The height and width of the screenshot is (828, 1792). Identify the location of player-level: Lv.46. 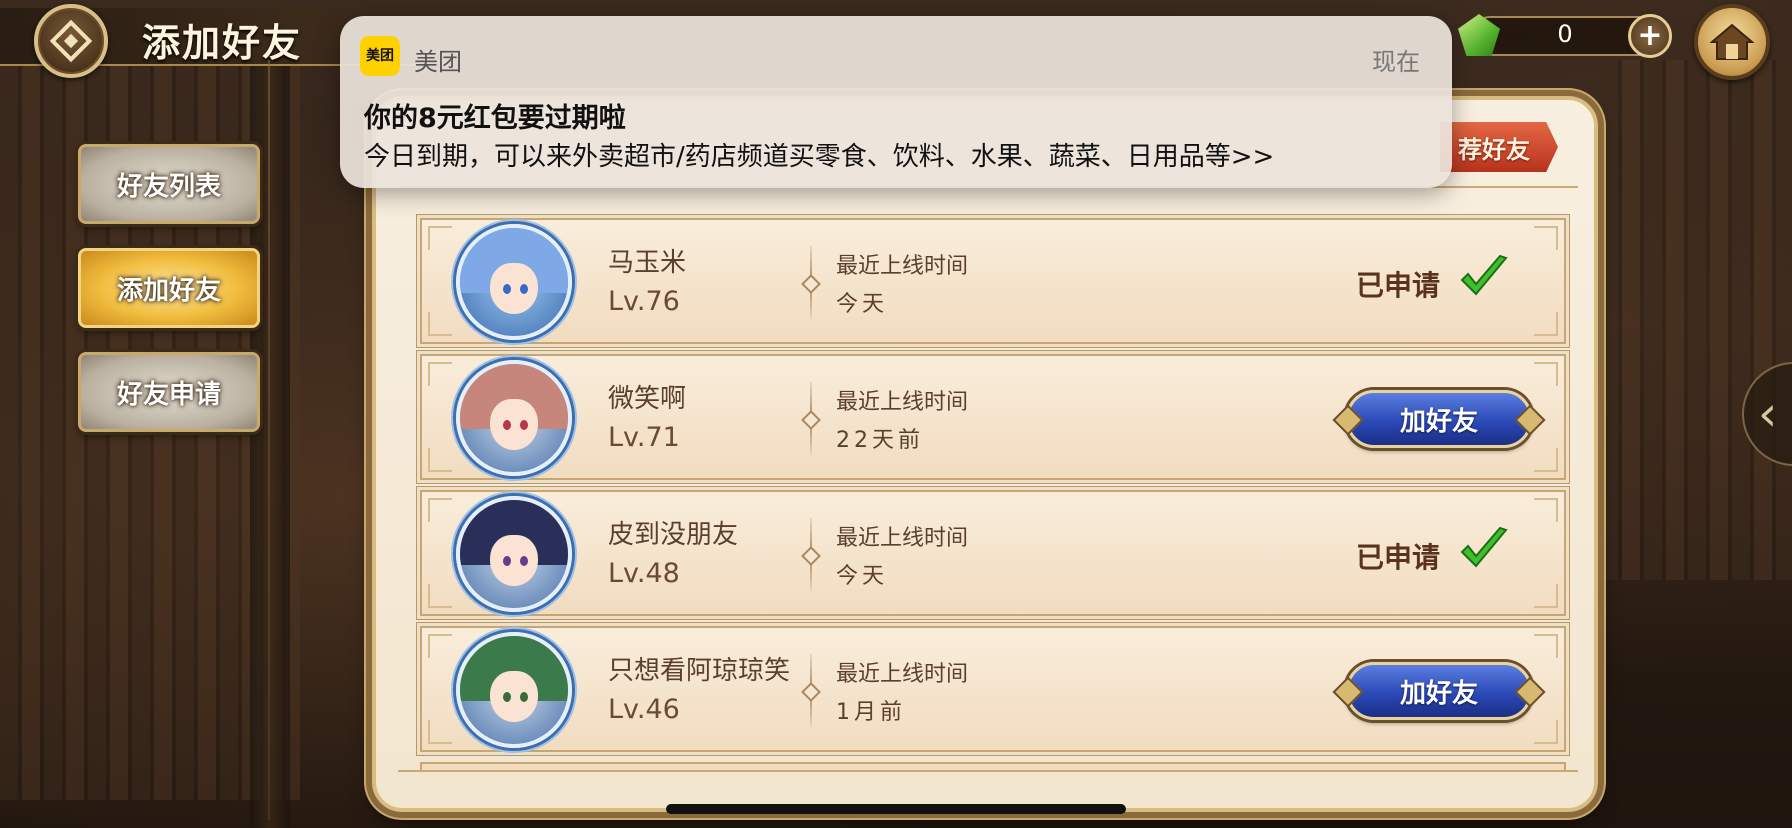
(644, 709).